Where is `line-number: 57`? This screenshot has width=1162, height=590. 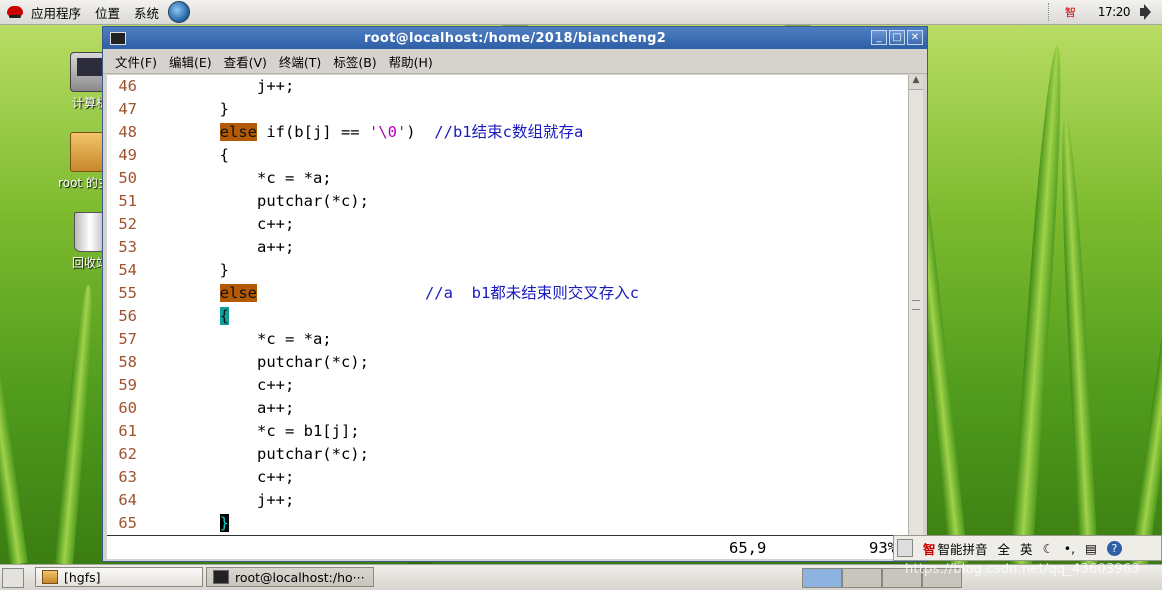 line-number: 57 is located at coordinates (127, 339).